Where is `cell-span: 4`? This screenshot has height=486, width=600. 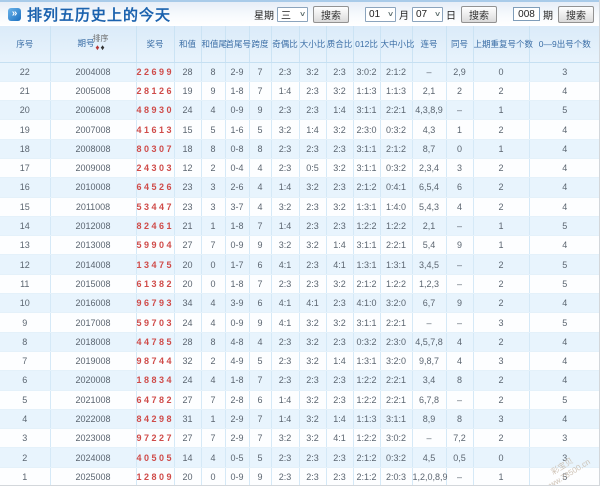
cell-span: 4 is located at coordinates (260, 168).